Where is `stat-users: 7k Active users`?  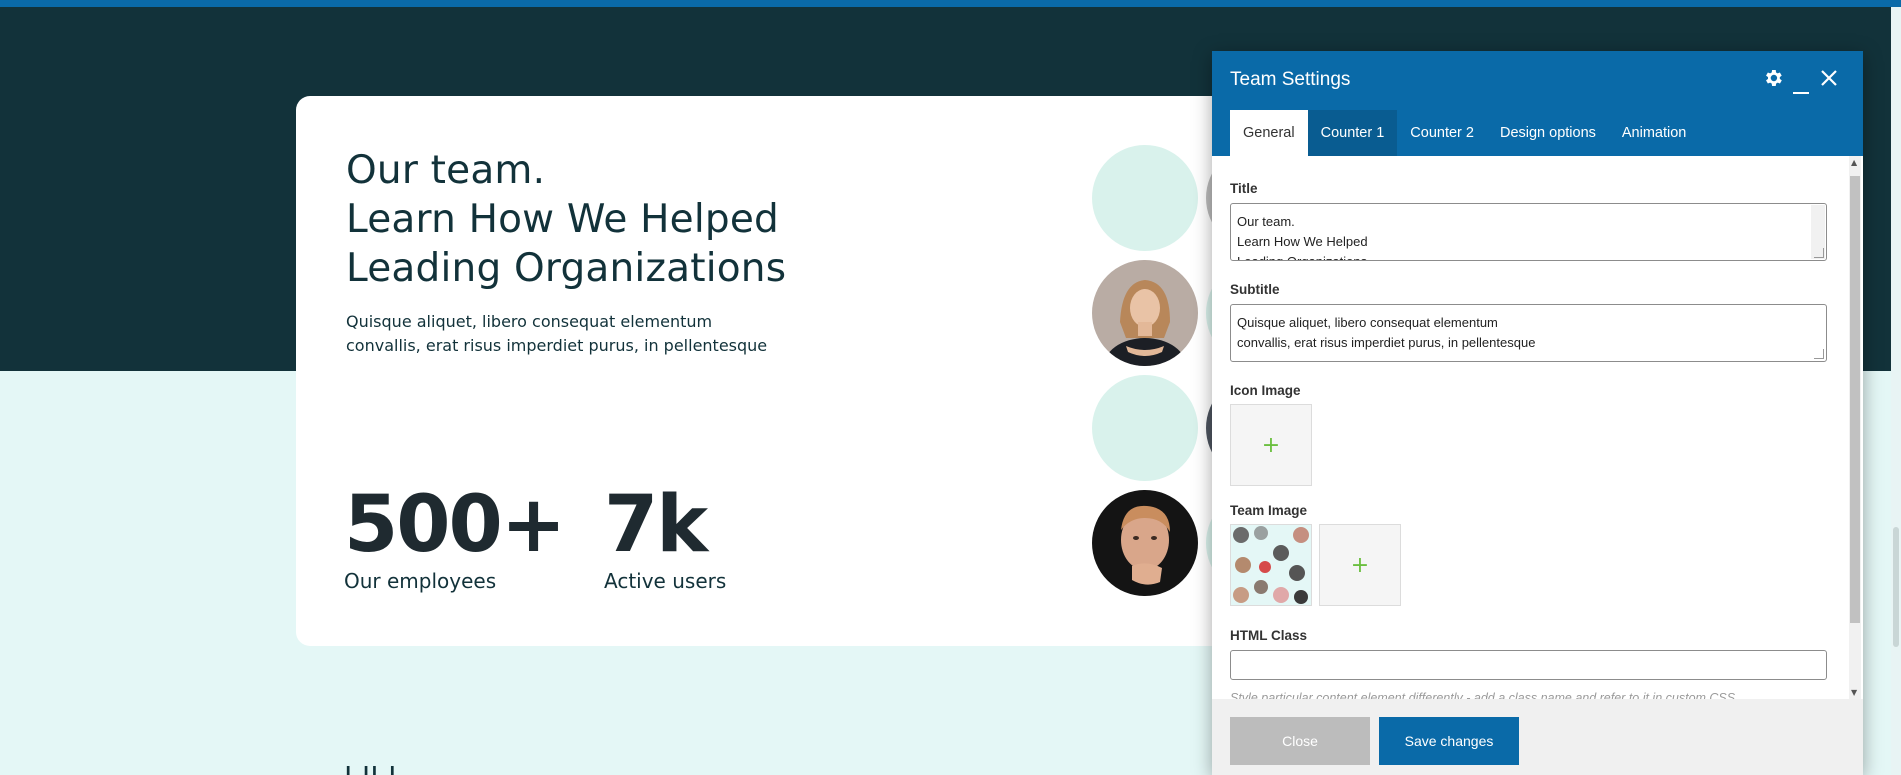
stat-users: 7k Active users is located at coordinates (665, 538).